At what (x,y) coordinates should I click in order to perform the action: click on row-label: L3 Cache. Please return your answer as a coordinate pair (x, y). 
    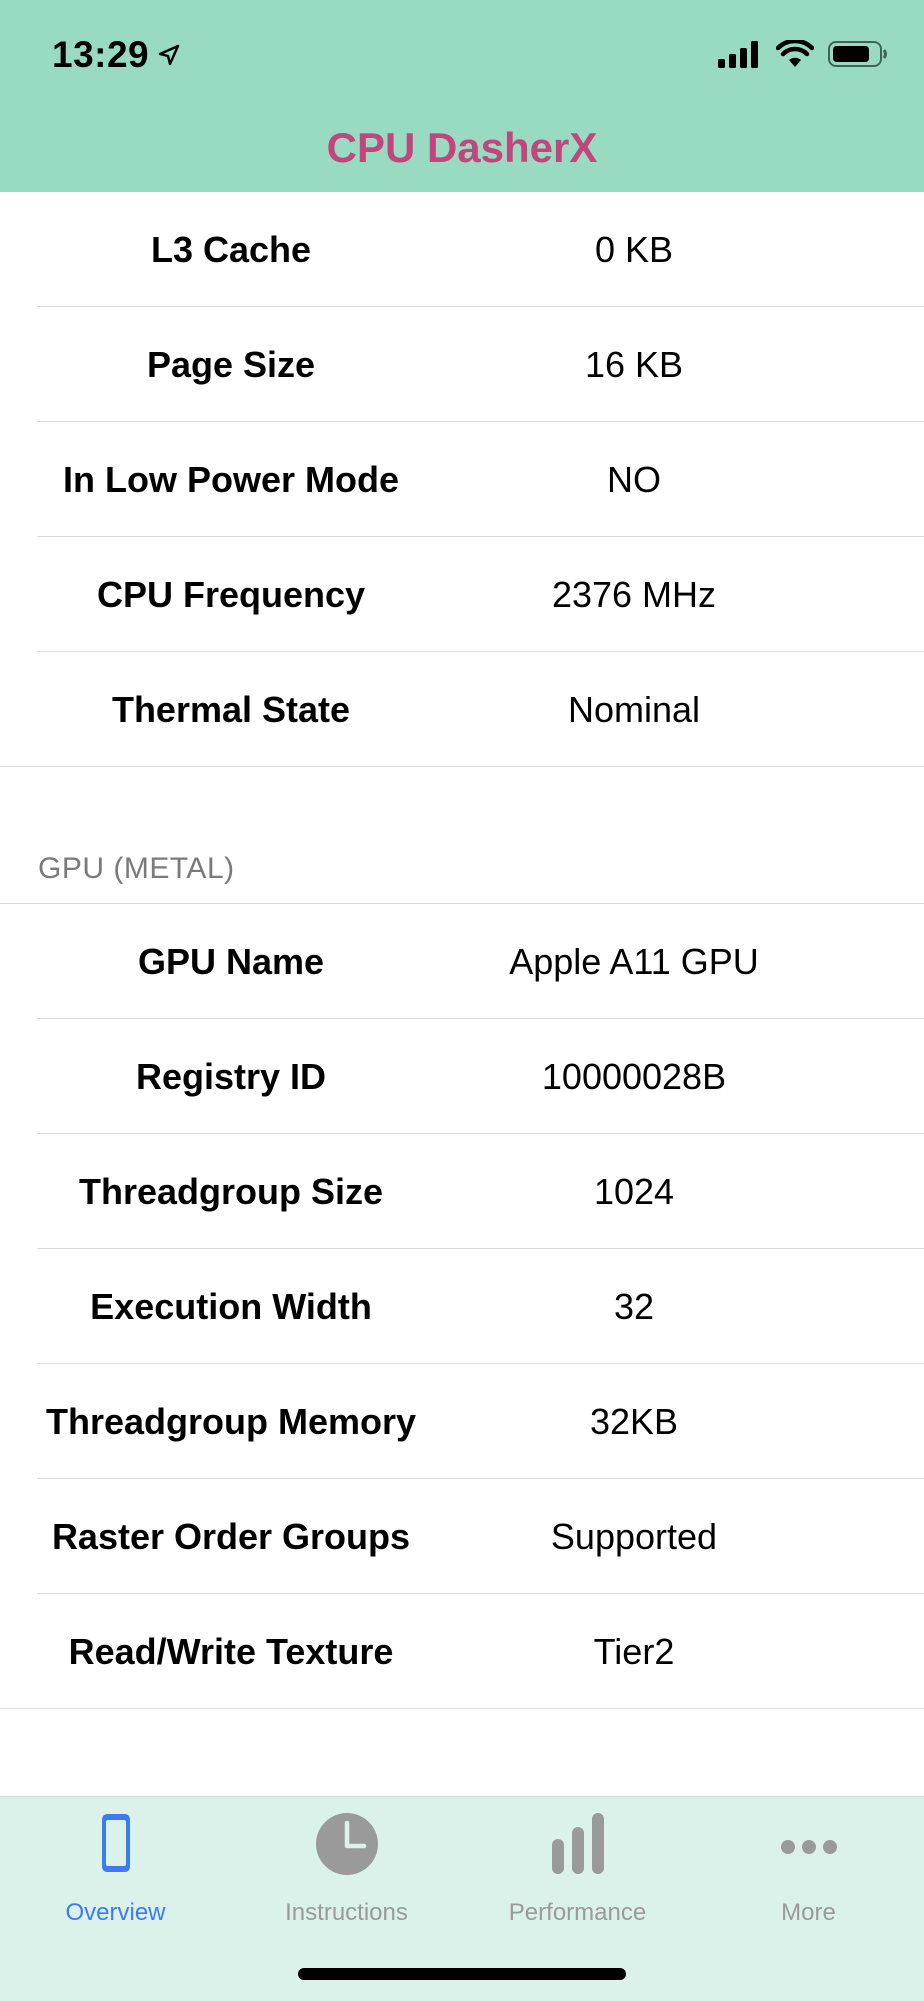
    Looking at the image, I should click on (231, 249).